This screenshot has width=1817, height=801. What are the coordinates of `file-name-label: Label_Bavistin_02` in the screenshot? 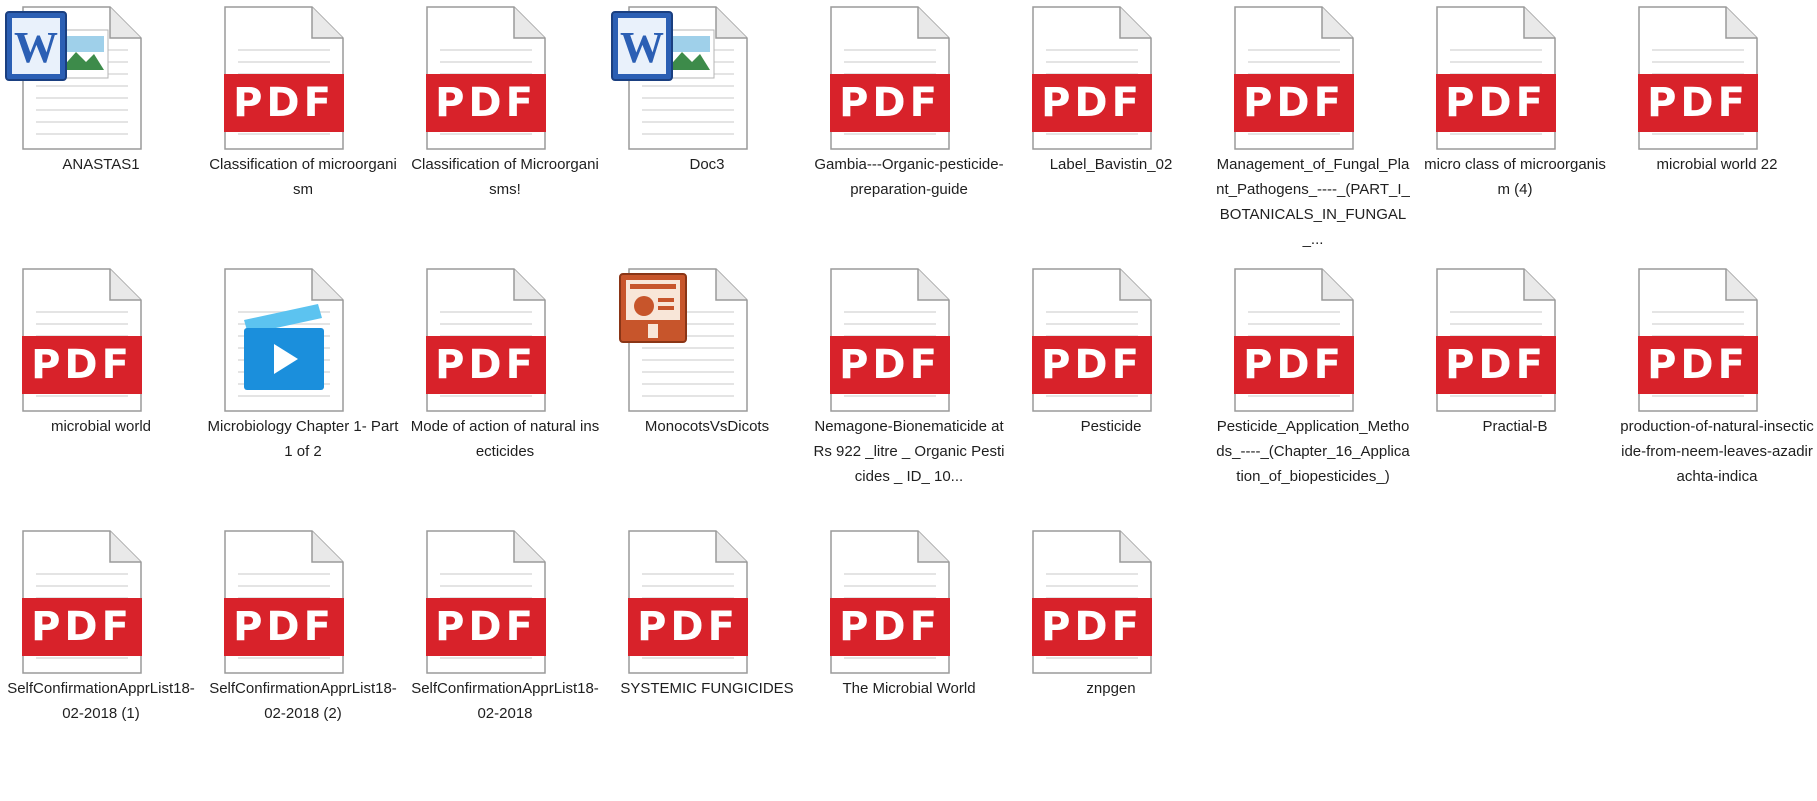 It's located at (1111, 164).